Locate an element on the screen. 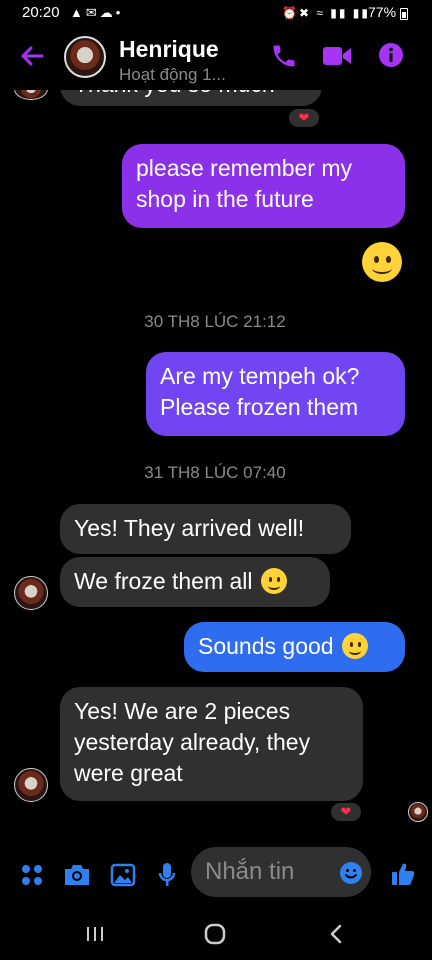 The width and height of the screenshot is (432, 960). camera-icon is located at coordinates (77, 875).